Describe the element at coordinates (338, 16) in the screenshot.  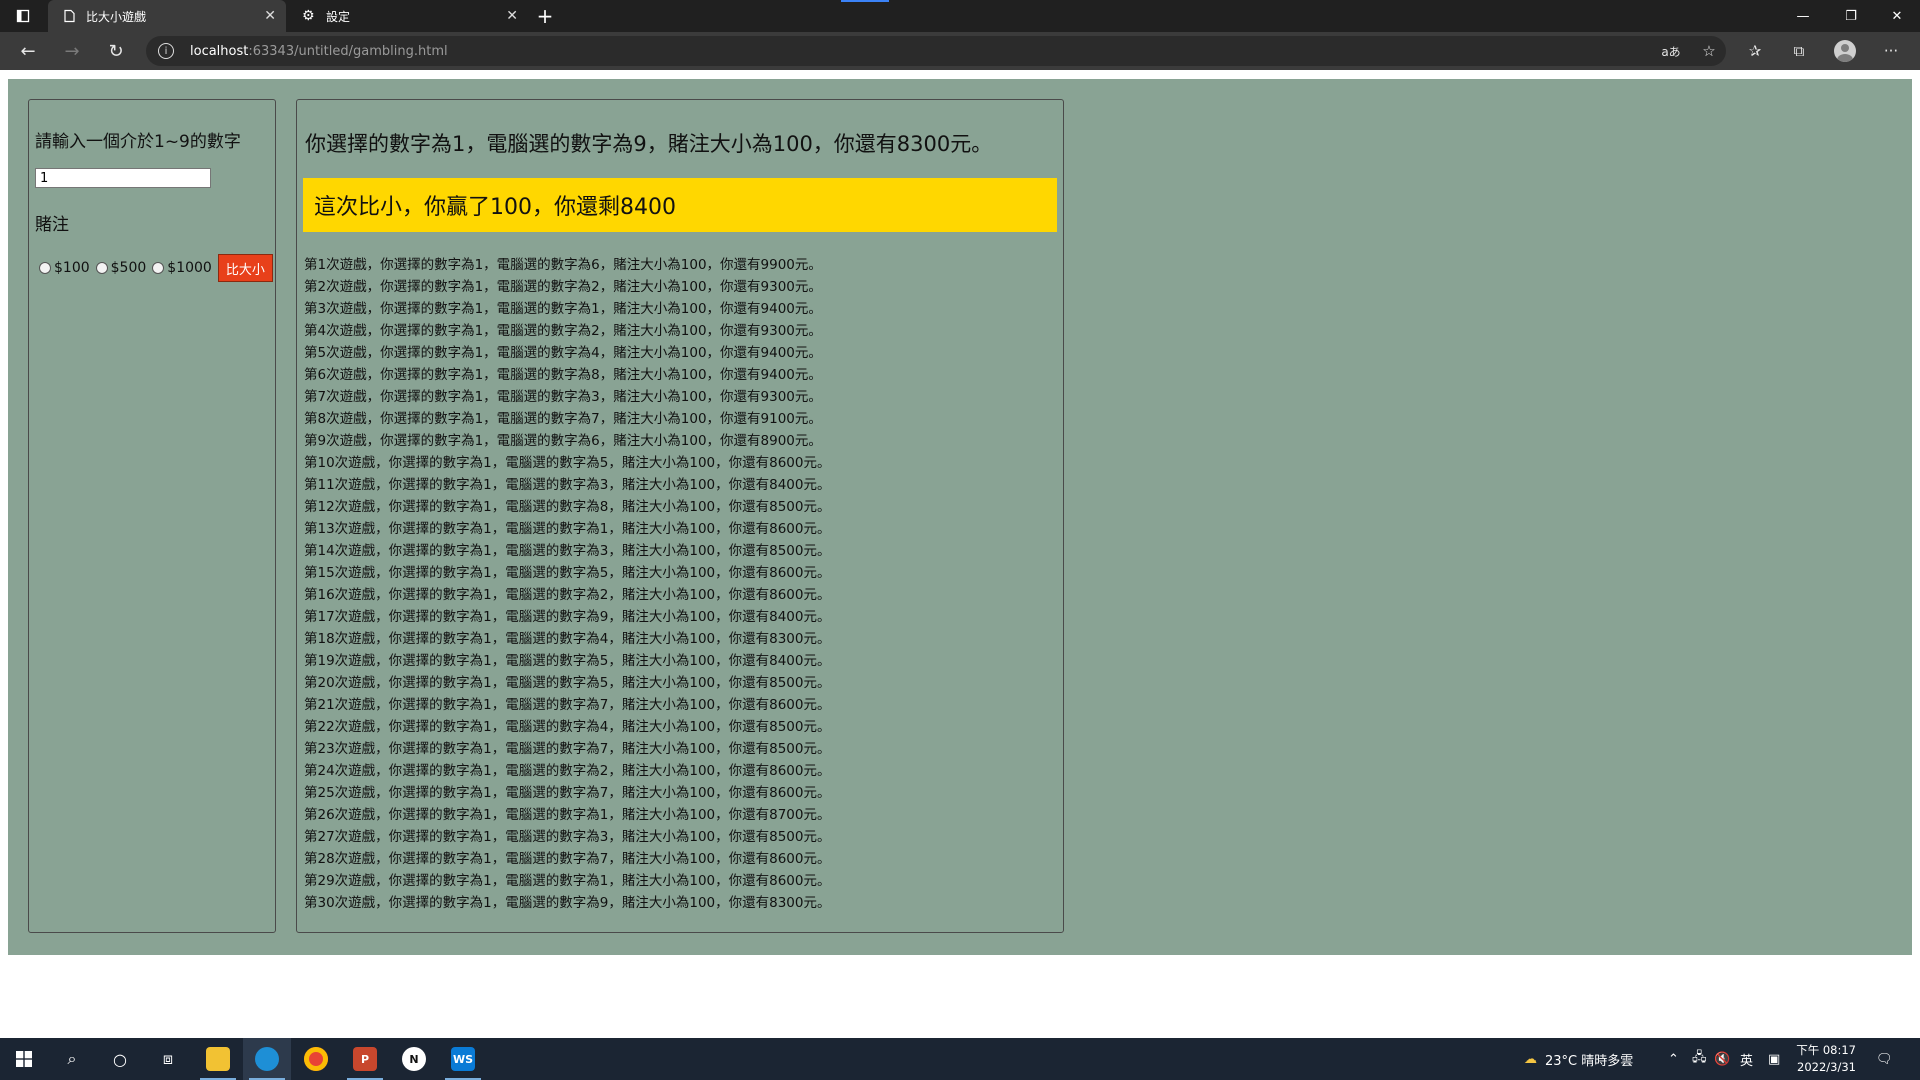
I see `tab-label: 設定` at that location.